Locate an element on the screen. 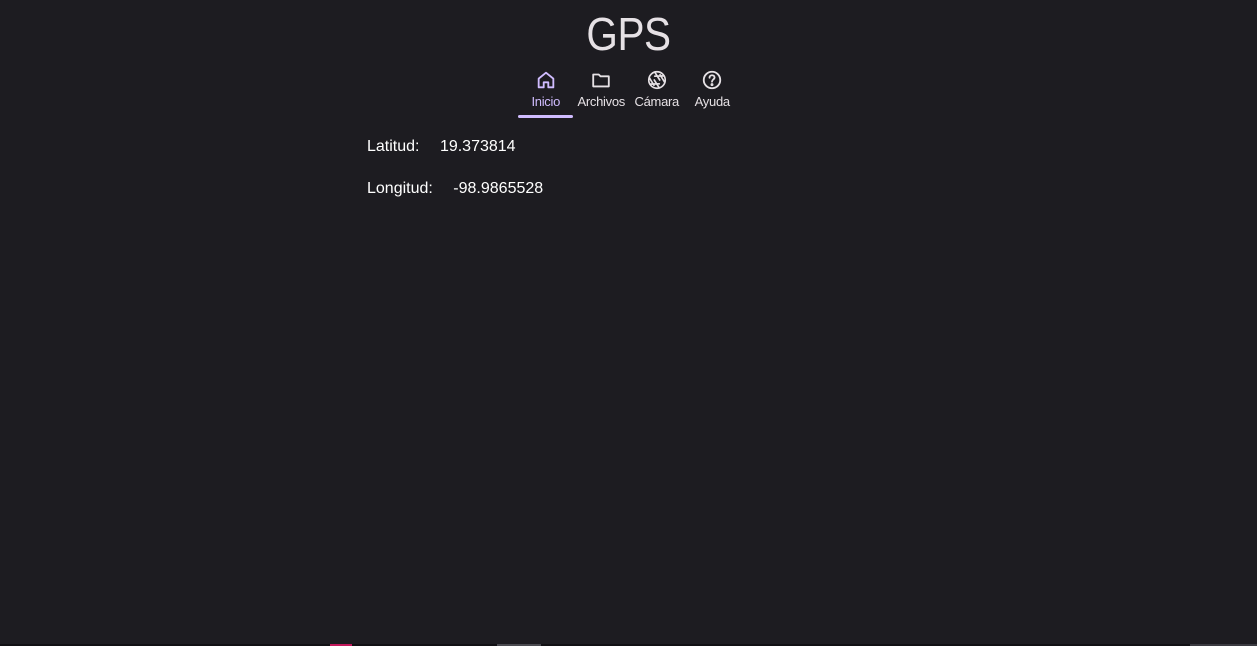  help-icon is located at coordinates (712, 80).